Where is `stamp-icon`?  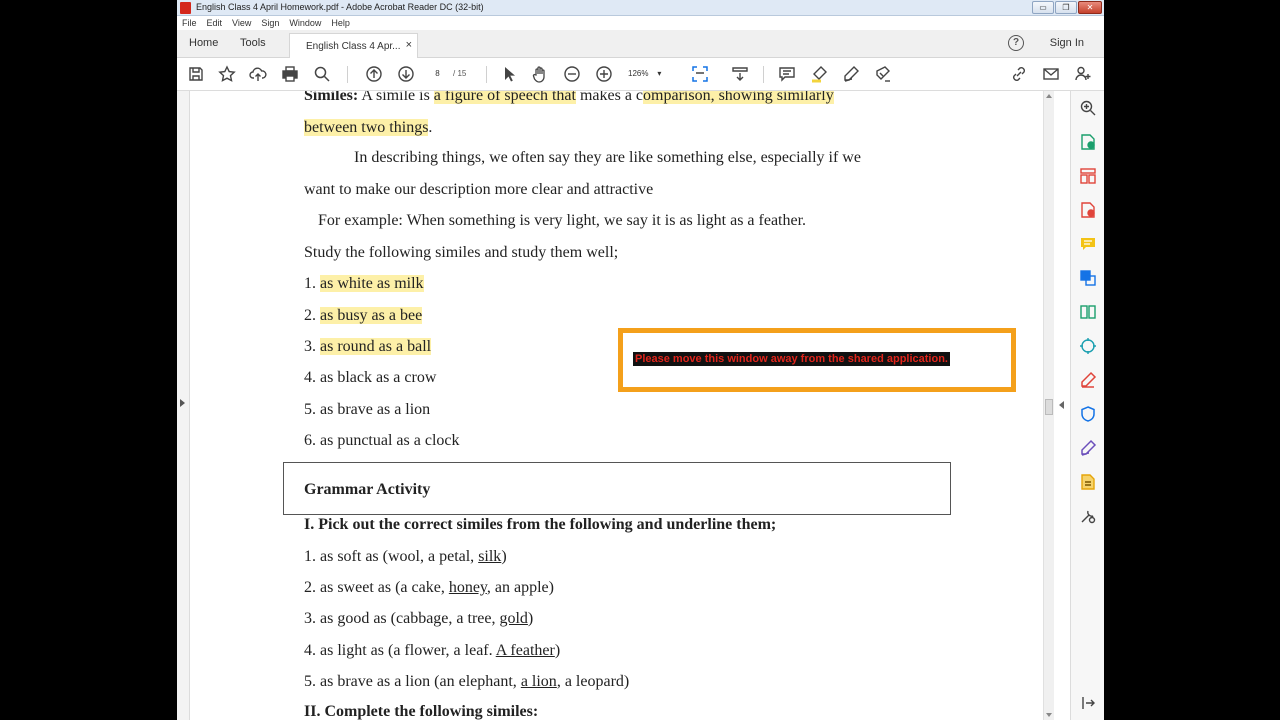
stamp-icon is located at coordinates (883, 74).